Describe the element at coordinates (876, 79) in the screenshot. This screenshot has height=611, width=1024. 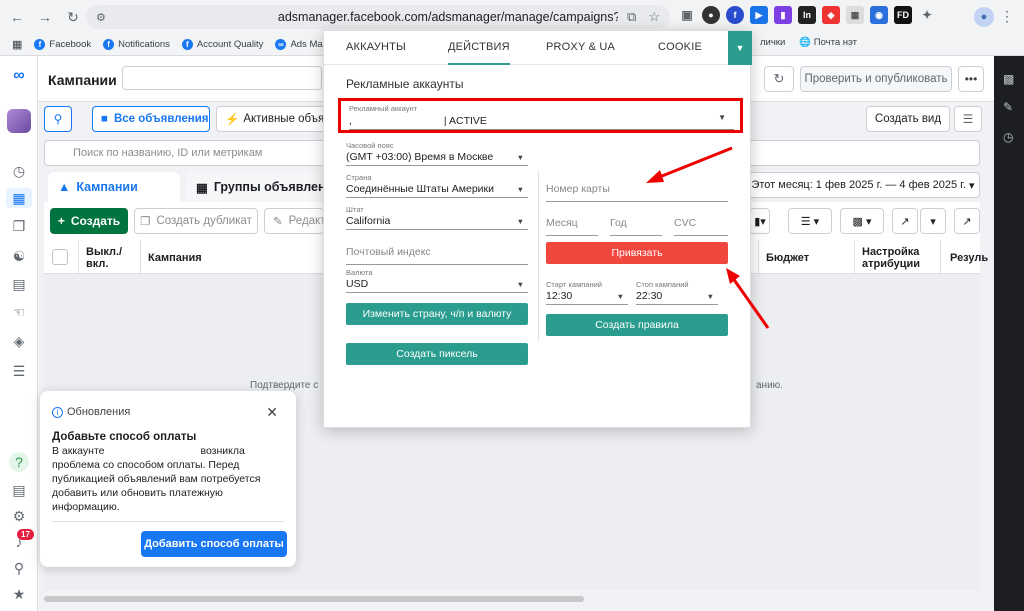
I see `review-publish-button: Проверить и опубликовать` at that location.